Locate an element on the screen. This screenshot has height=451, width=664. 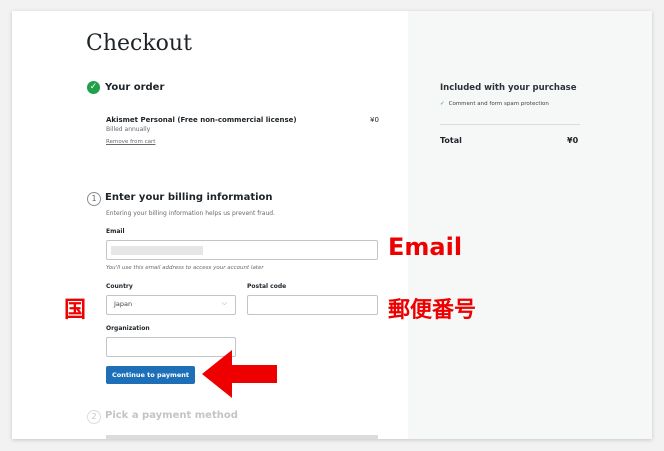
email-label: Email is located at coordinates (115, 231).